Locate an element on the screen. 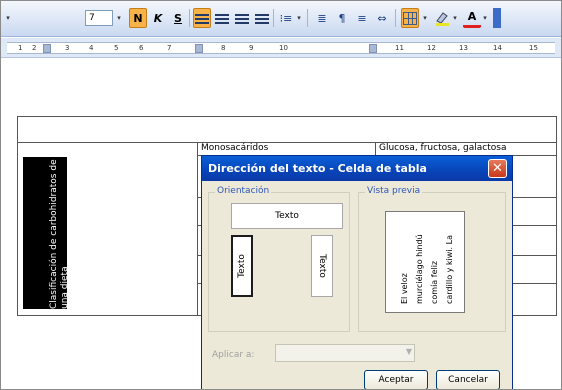 The image size is (562, 390). justify-icon is located at coordinates (262, 18).